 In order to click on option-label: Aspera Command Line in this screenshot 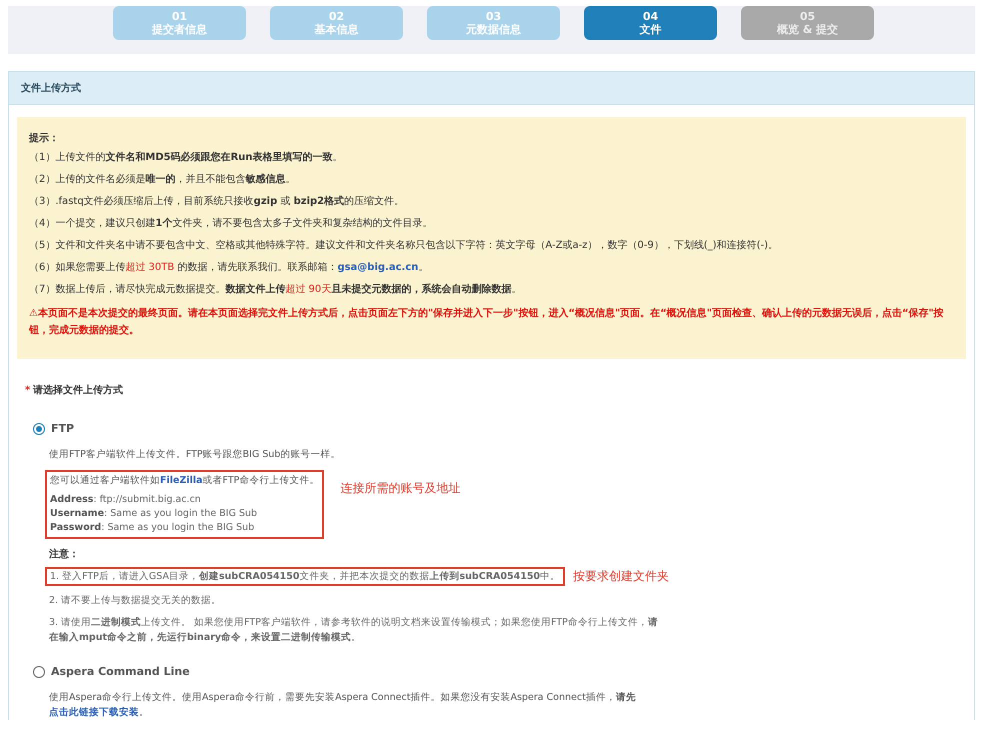, I will do `click(120, 671)`.